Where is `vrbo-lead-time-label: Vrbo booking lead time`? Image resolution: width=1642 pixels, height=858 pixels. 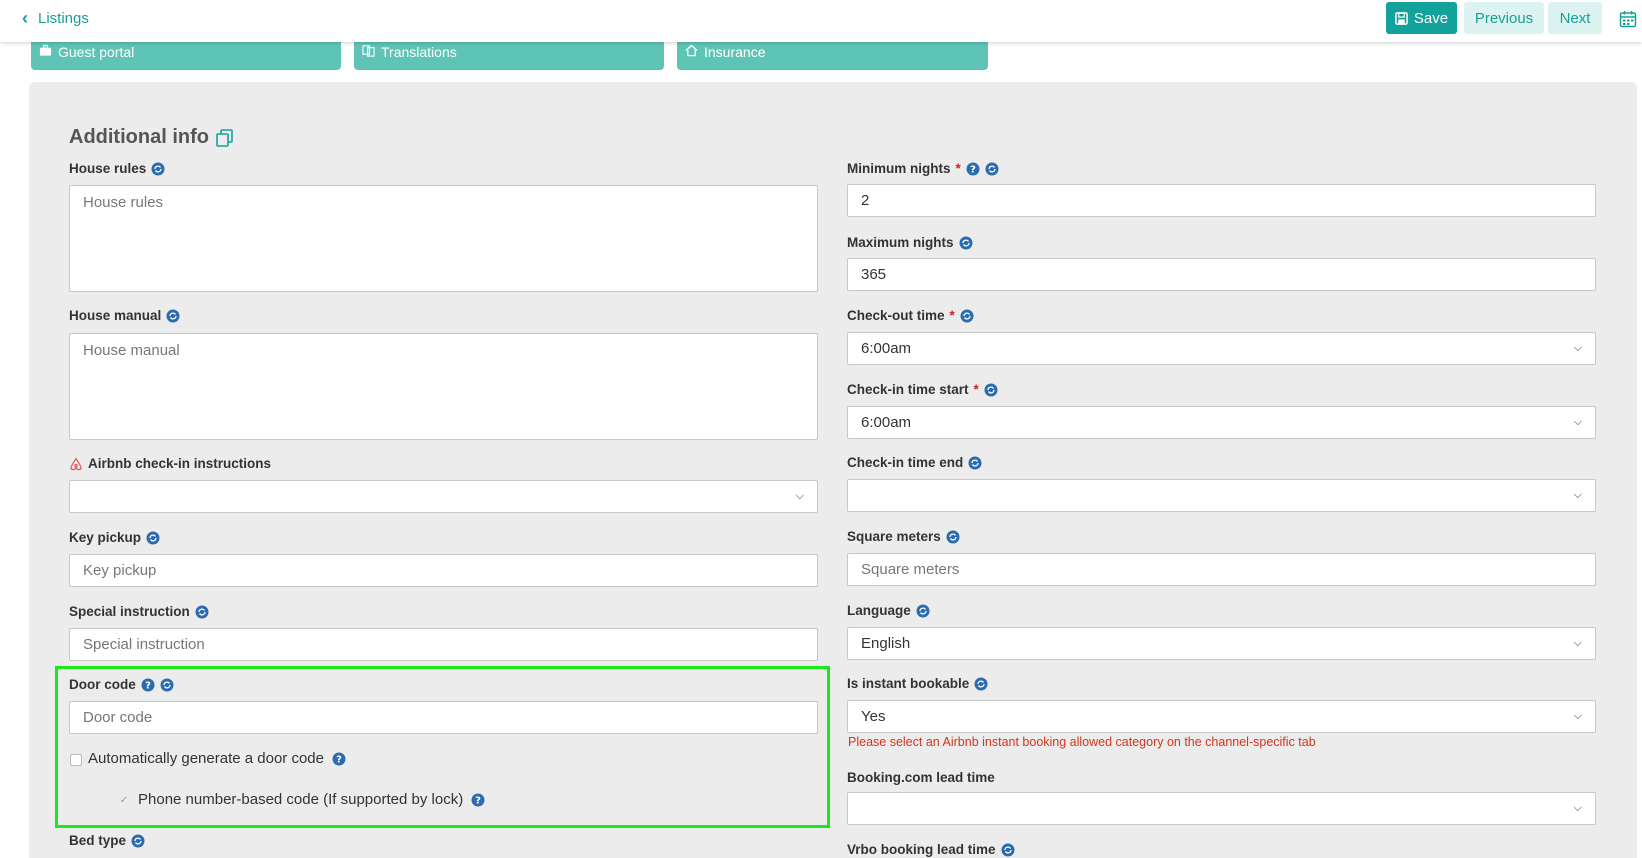 vrbo-lead-time-label: Vrbo booking lead time is located at coordinates (931, 849).